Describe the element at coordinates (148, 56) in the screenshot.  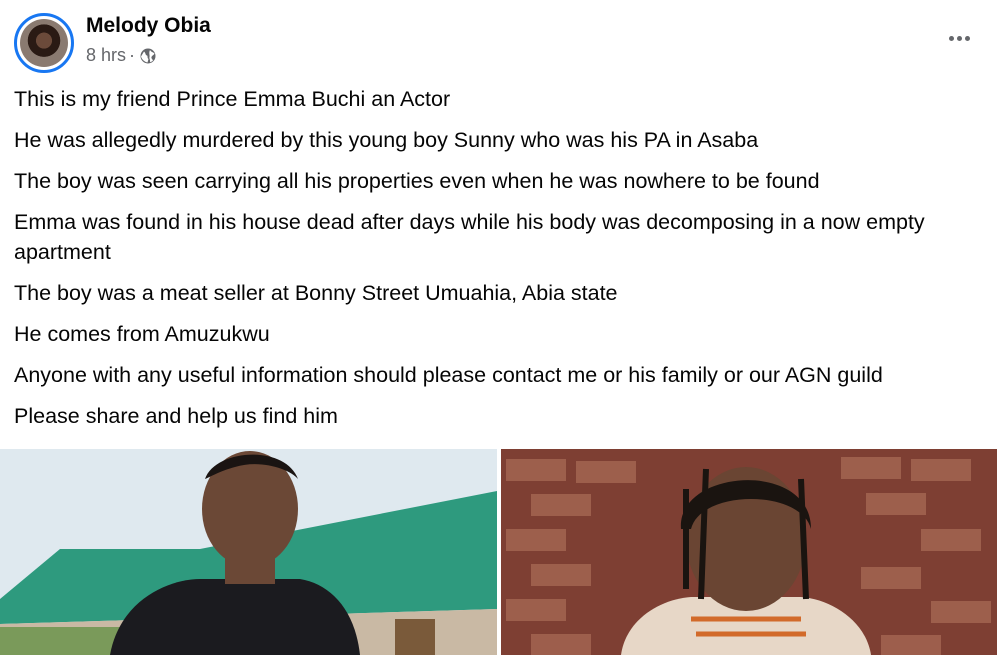
I see `globe-icon` at that location.